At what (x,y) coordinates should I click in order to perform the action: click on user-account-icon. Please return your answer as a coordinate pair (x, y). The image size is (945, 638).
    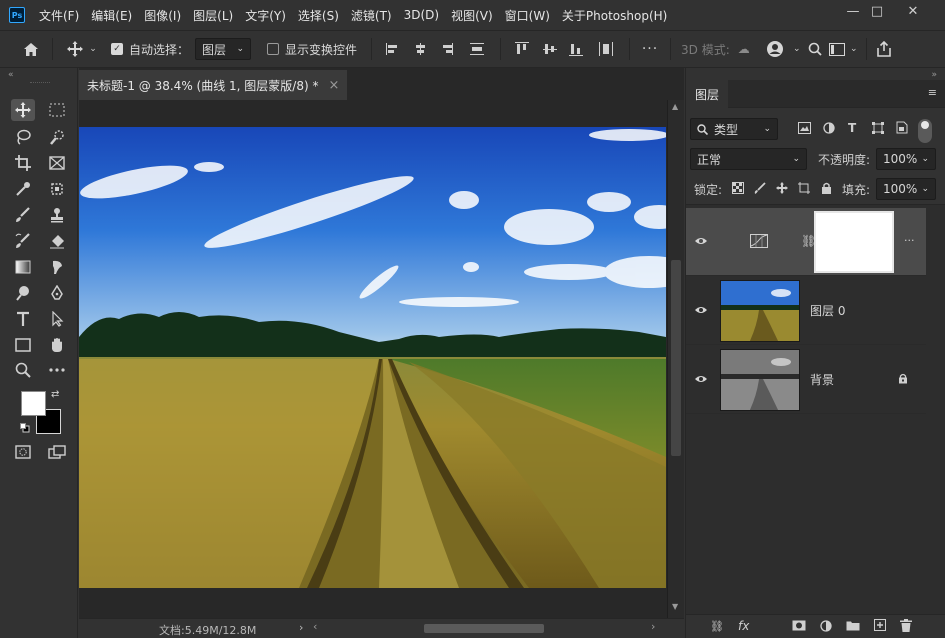
    Looking at the image, I should click on (776, 49).